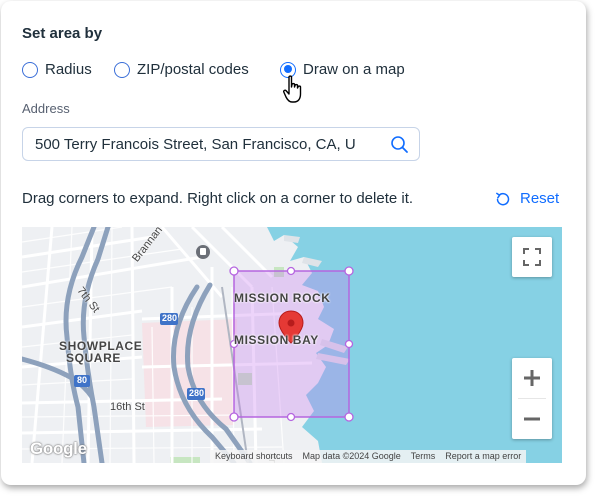  Describe the element at coordinates (423, 456) in the screenshot. I see `terms-link: Terms` at that location.